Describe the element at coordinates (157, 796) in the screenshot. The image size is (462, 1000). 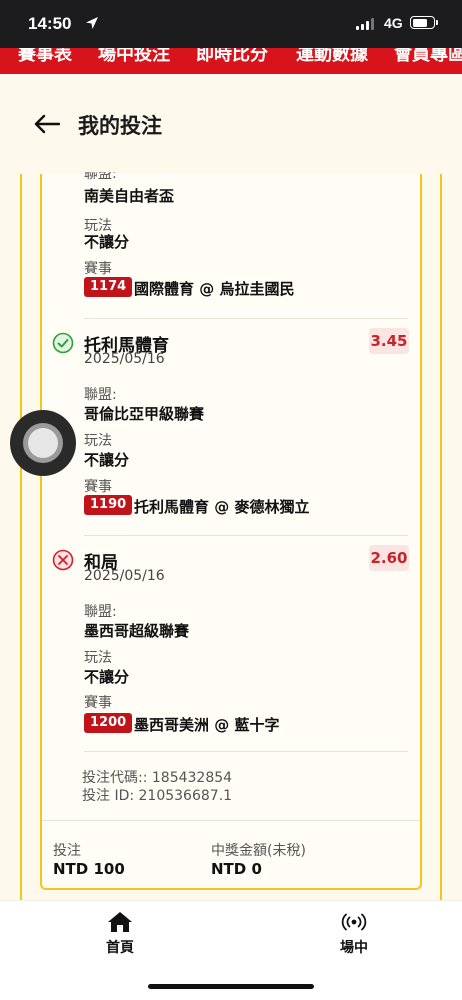
I see `bet-id: 投注 ID: 210536687.1` at that location.